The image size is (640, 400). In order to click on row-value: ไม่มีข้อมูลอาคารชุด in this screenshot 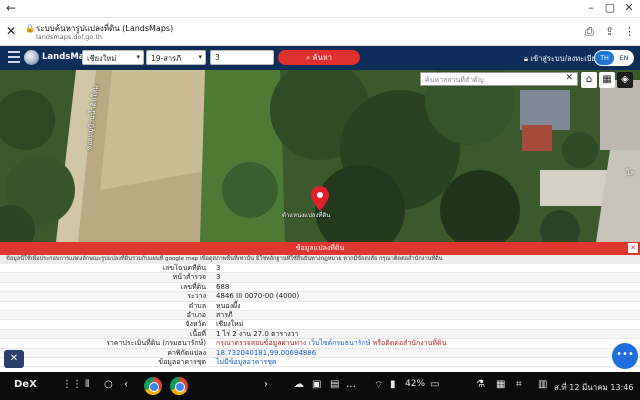, I will do `click(246, 362)`.